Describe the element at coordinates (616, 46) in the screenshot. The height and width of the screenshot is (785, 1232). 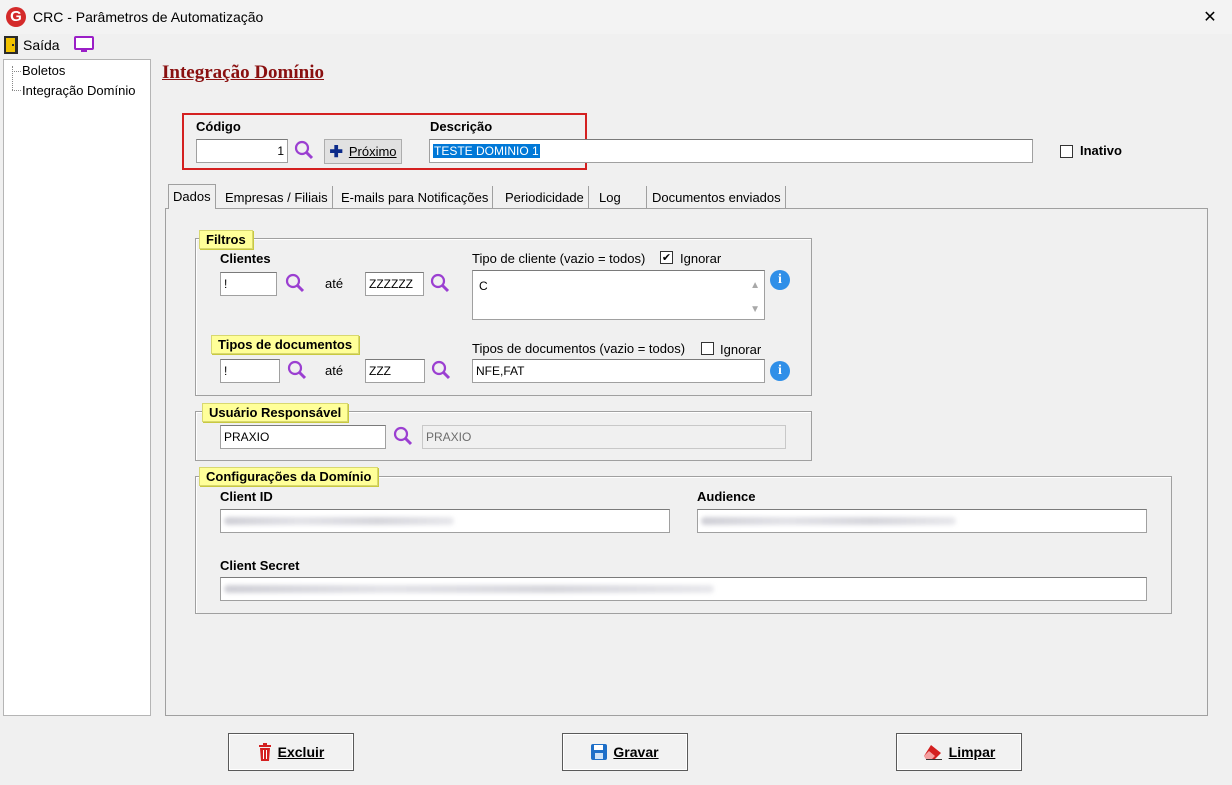
I see `menu-bar` at that location.